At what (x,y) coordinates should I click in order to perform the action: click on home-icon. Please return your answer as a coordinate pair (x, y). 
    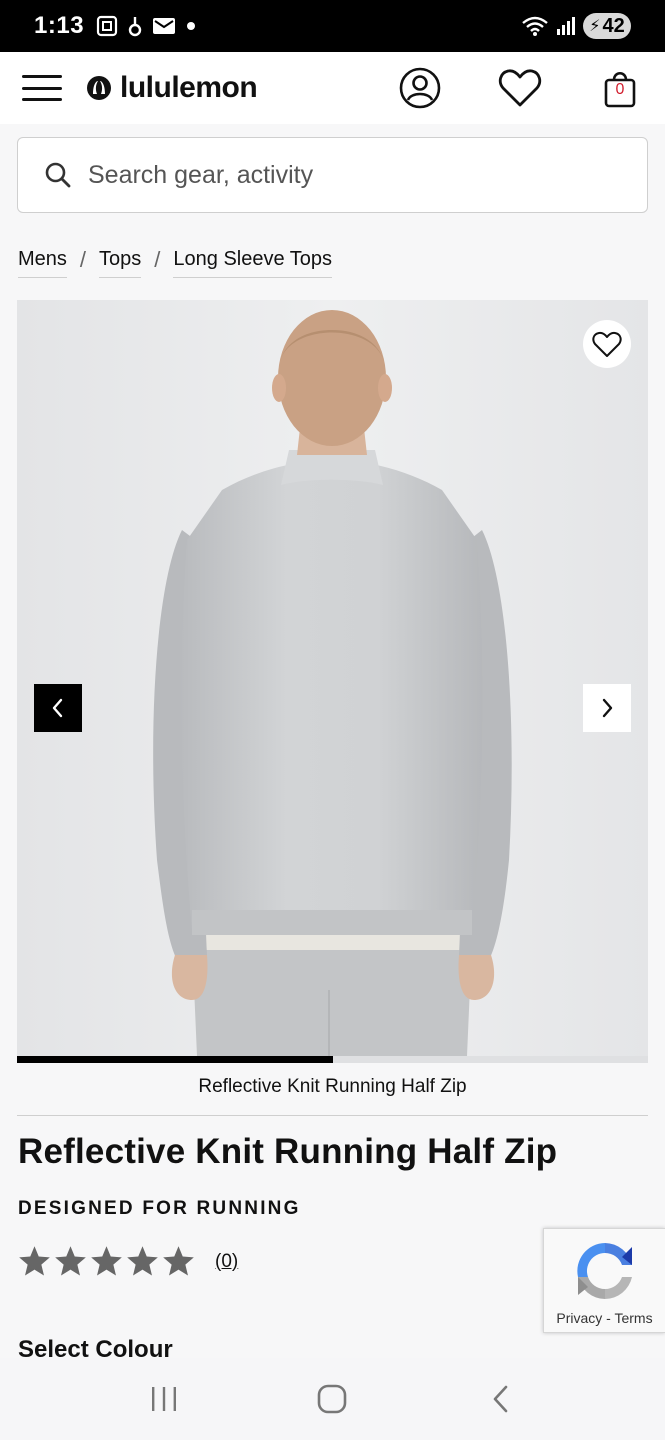
    Looking at the image, I should click on (332, 1399).